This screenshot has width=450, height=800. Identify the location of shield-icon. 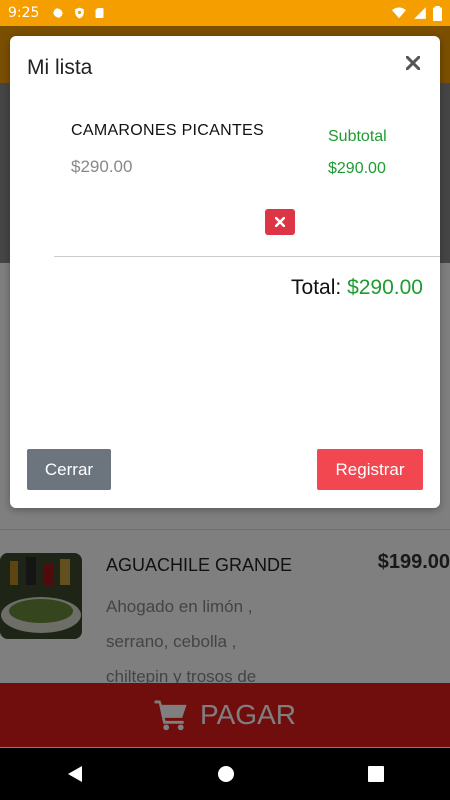
(80, 13).